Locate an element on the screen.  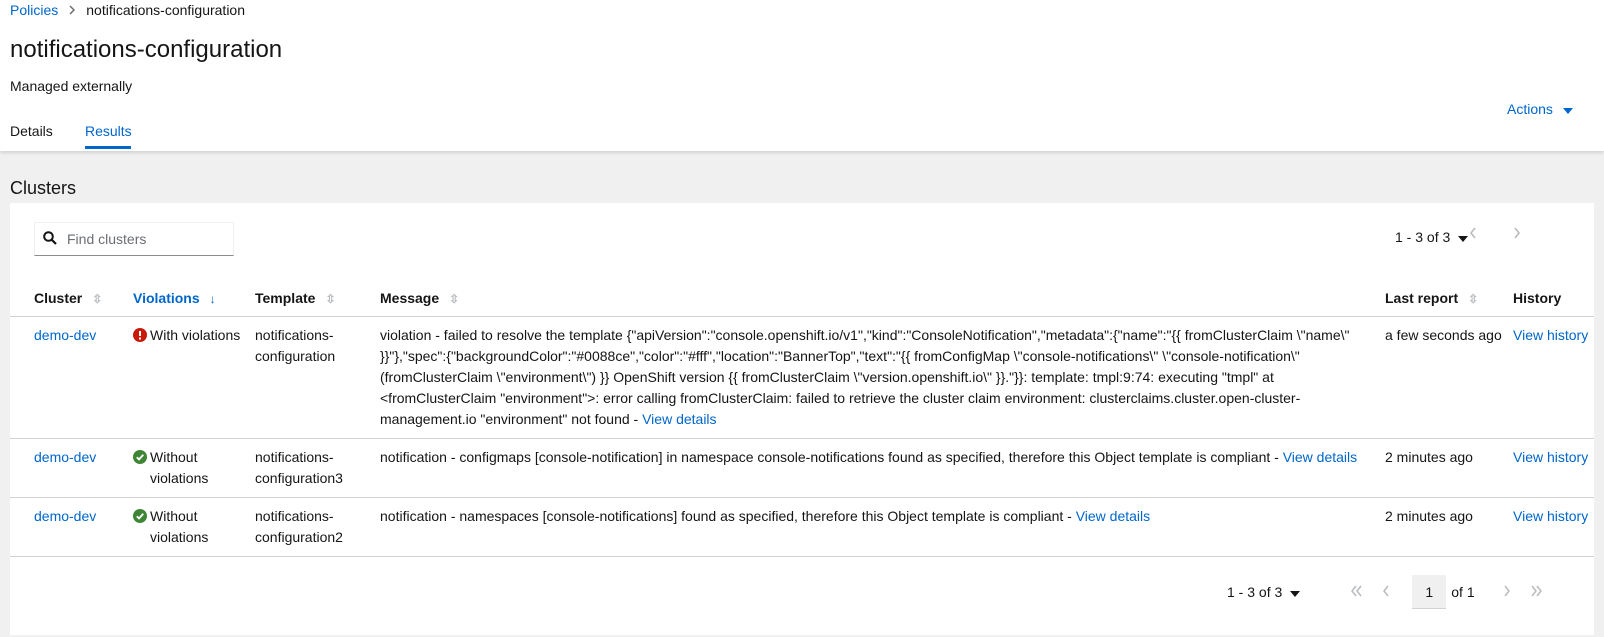
pagination-bottom: 1 - 3 of 3 1 of 1 is located at coordinates (1385, 592).